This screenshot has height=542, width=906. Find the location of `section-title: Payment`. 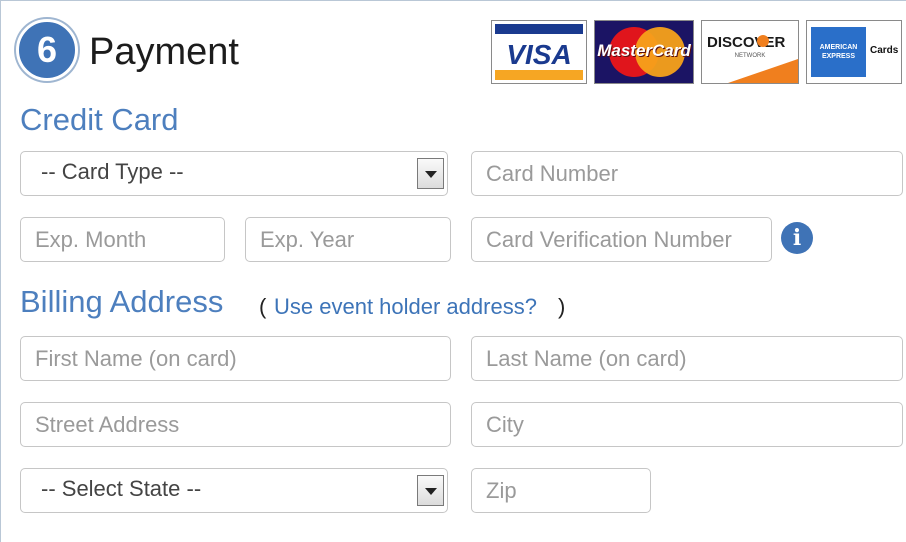

section-title: Payment is located at coordinates (164, 52).